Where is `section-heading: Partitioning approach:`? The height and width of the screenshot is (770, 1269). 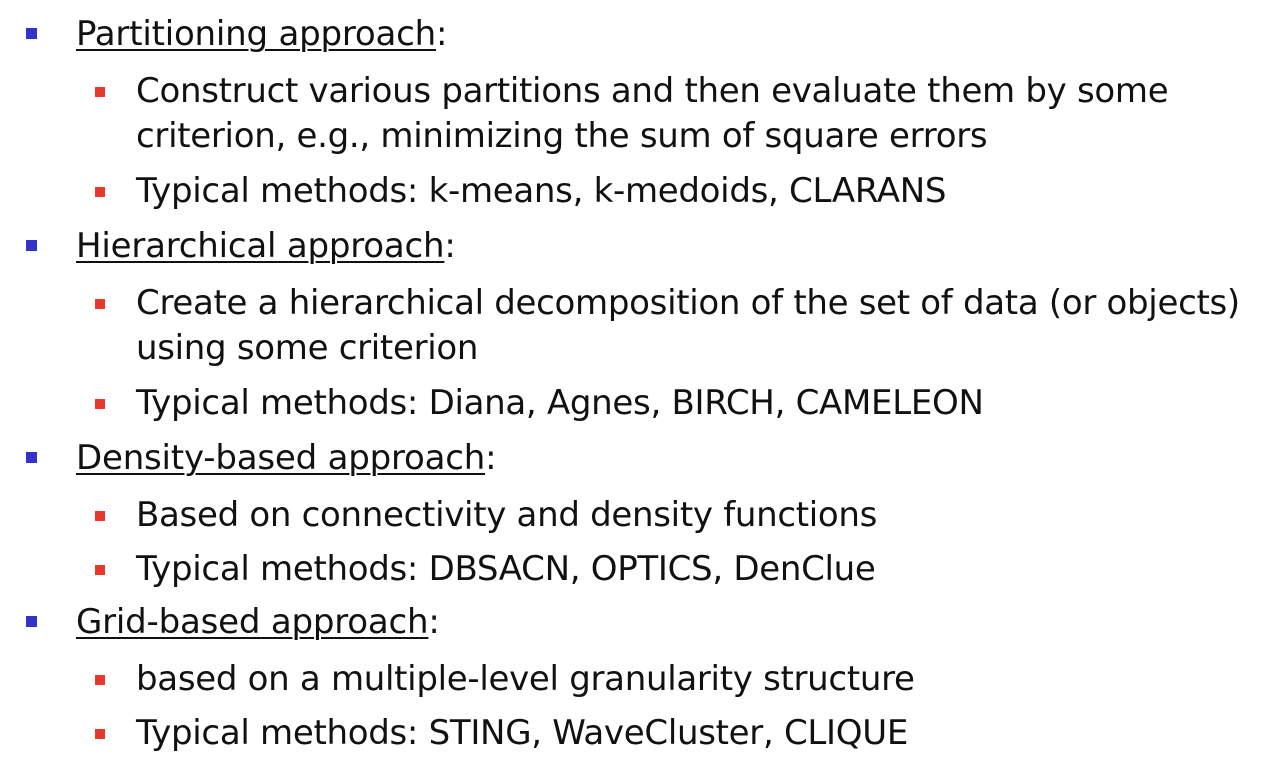 section-heading: Partitioning approach: is located at coordinates (634, 36).